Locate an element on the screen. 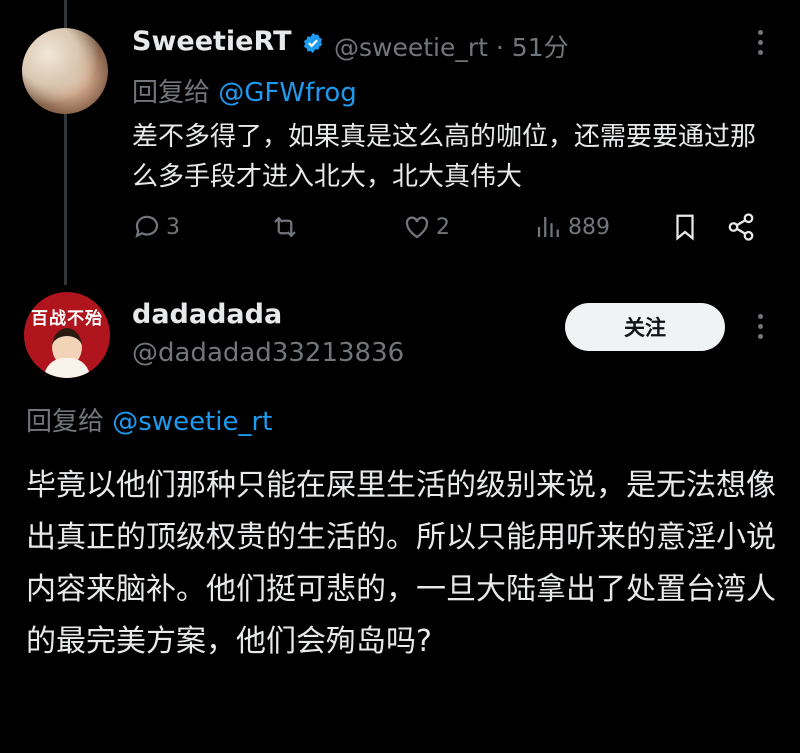 The width and height of the screenshot is (800, 753). tweet1-display-name: SweetieRT is located at coordinates (211, 41).